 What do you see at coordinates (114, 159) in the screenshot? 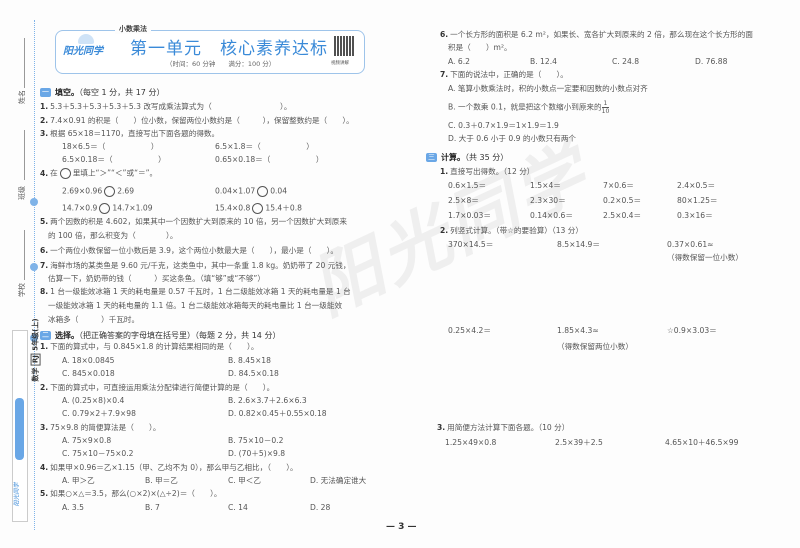
I see `answer-blank: 6.5×0.18＝（ ）` at bounding box center [114, 159].